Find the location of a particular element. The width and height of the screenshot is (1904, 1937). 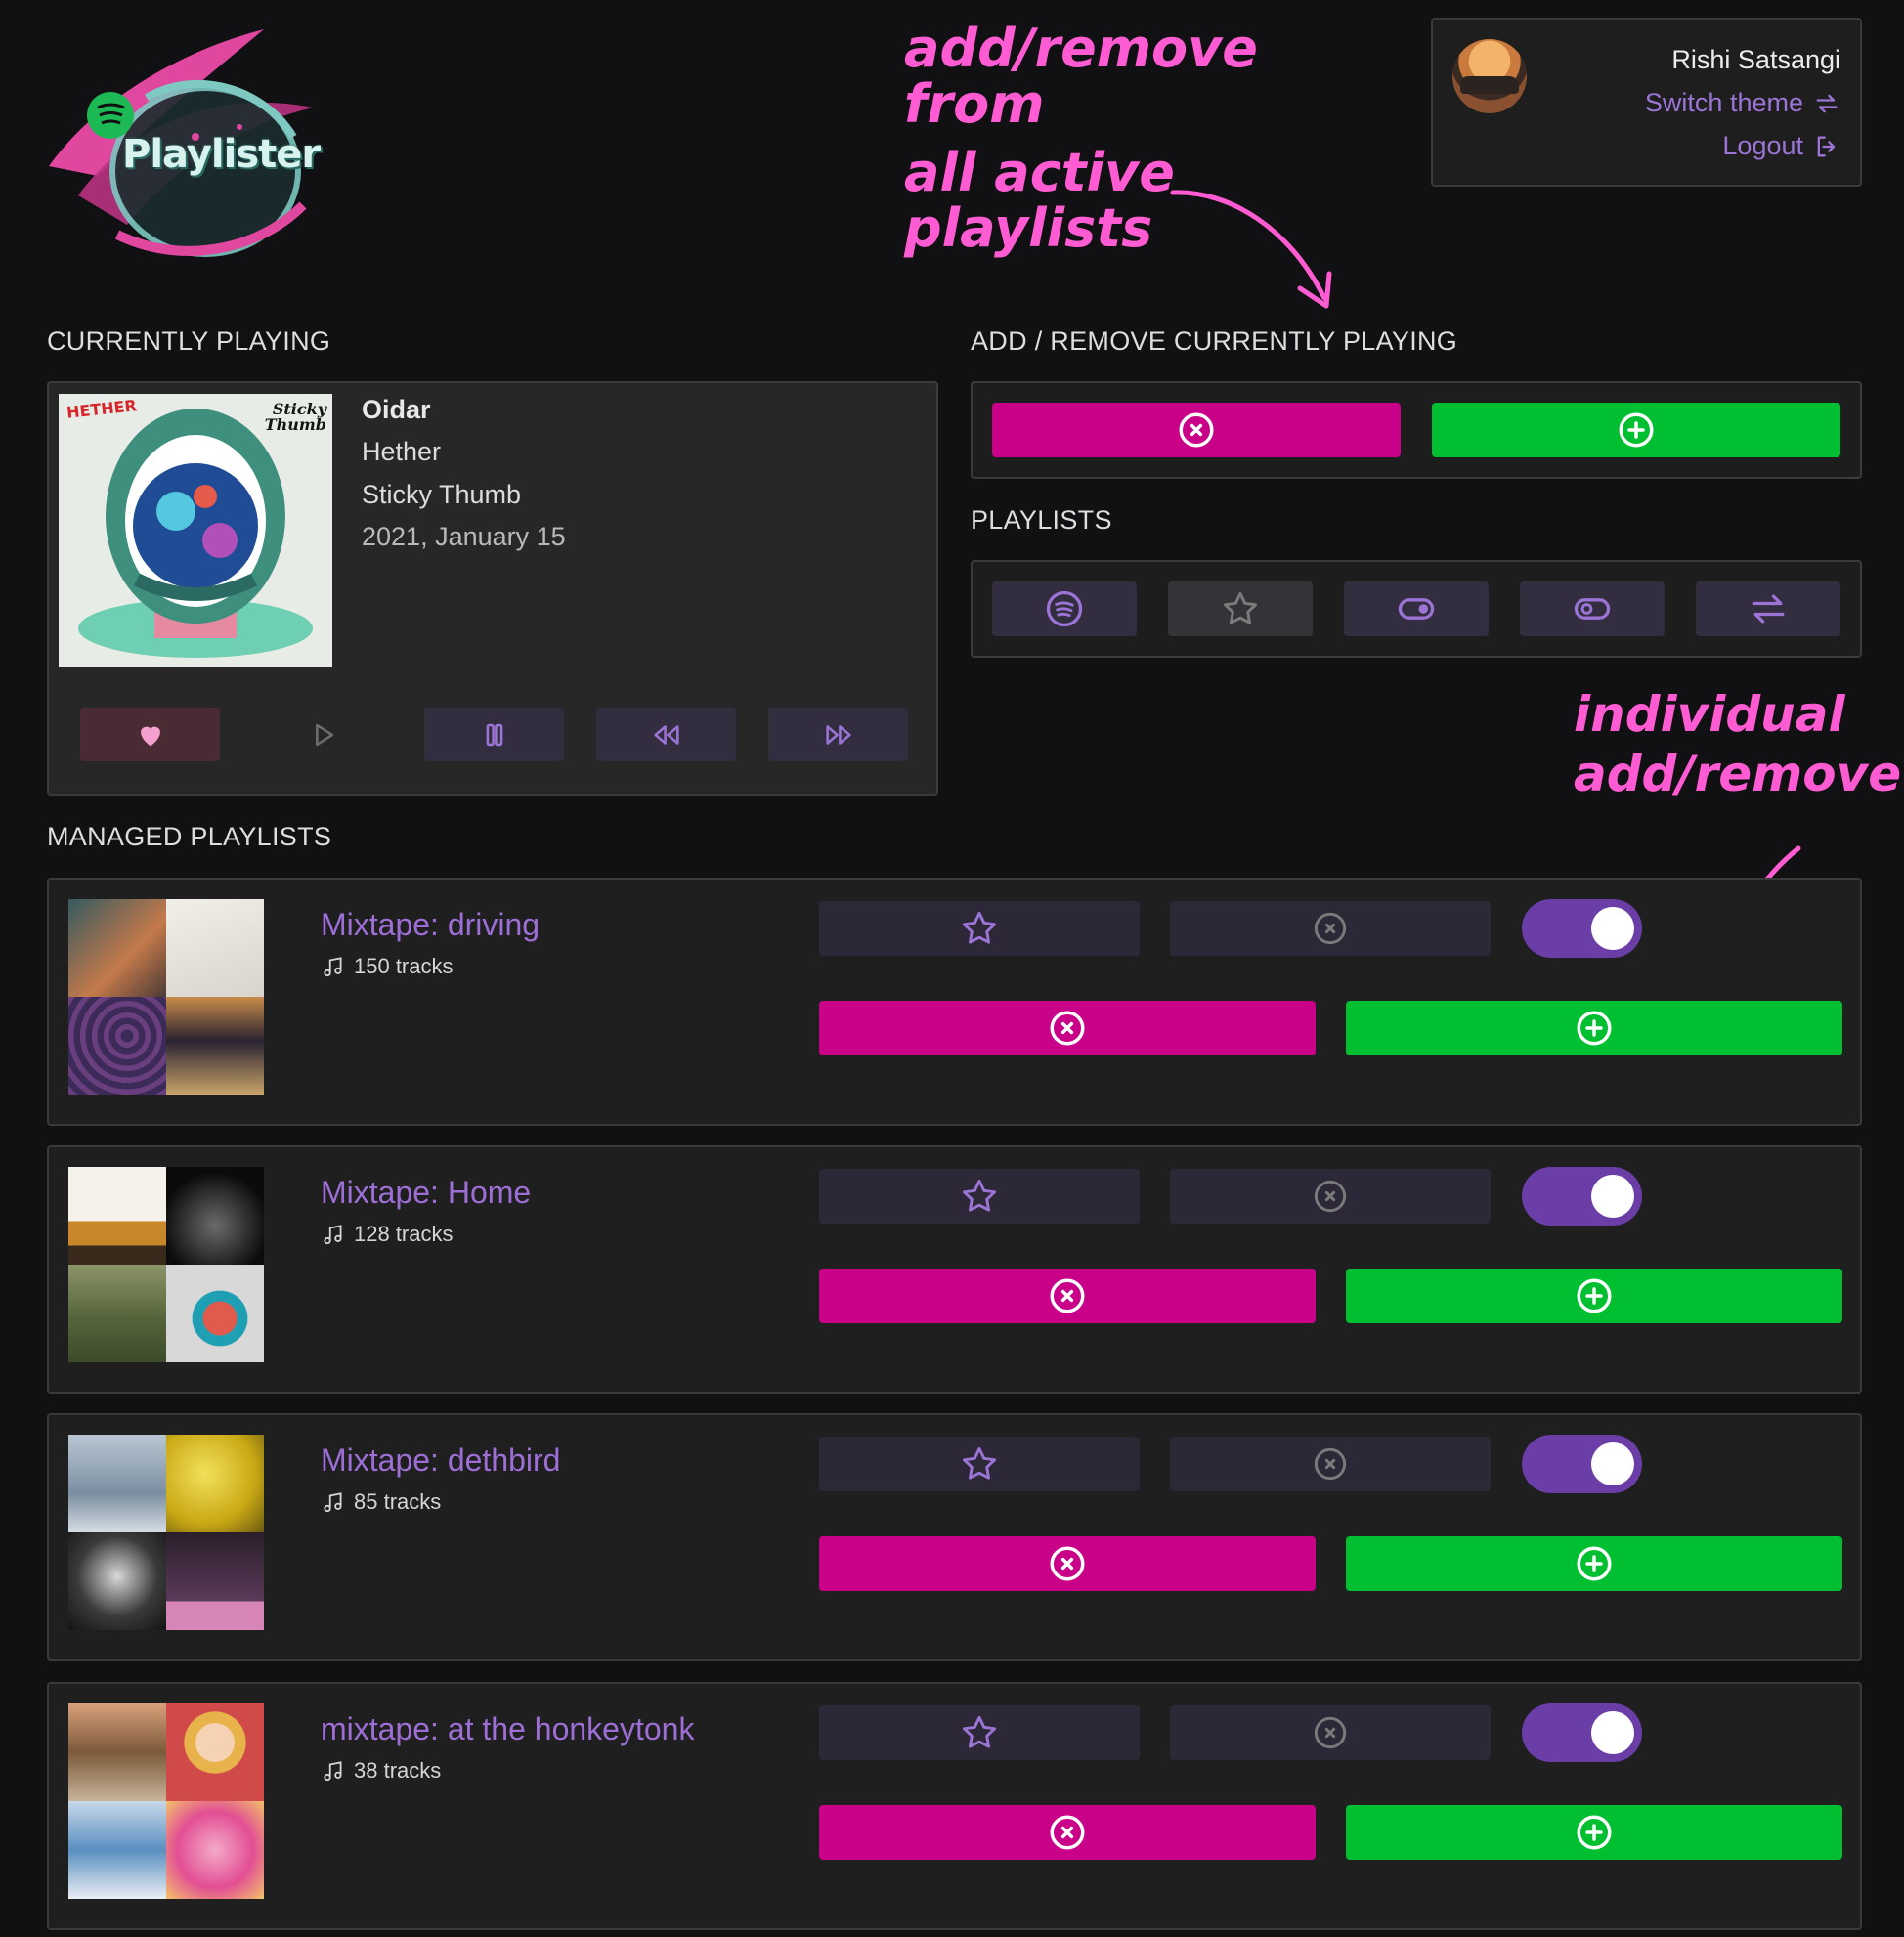

spotify-filter-button is located at coordinates (1064, 608).